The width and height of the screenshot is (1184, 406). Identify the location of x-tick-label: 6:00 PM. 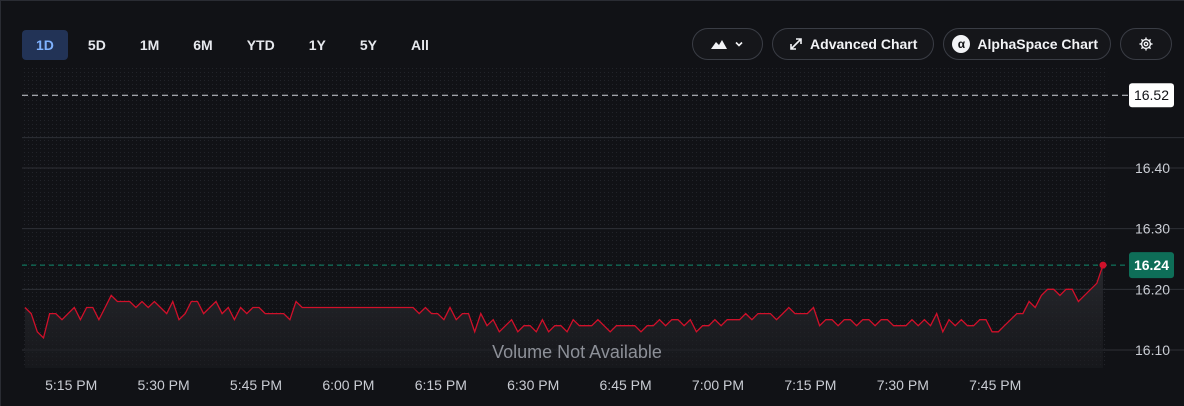
(348, 385).